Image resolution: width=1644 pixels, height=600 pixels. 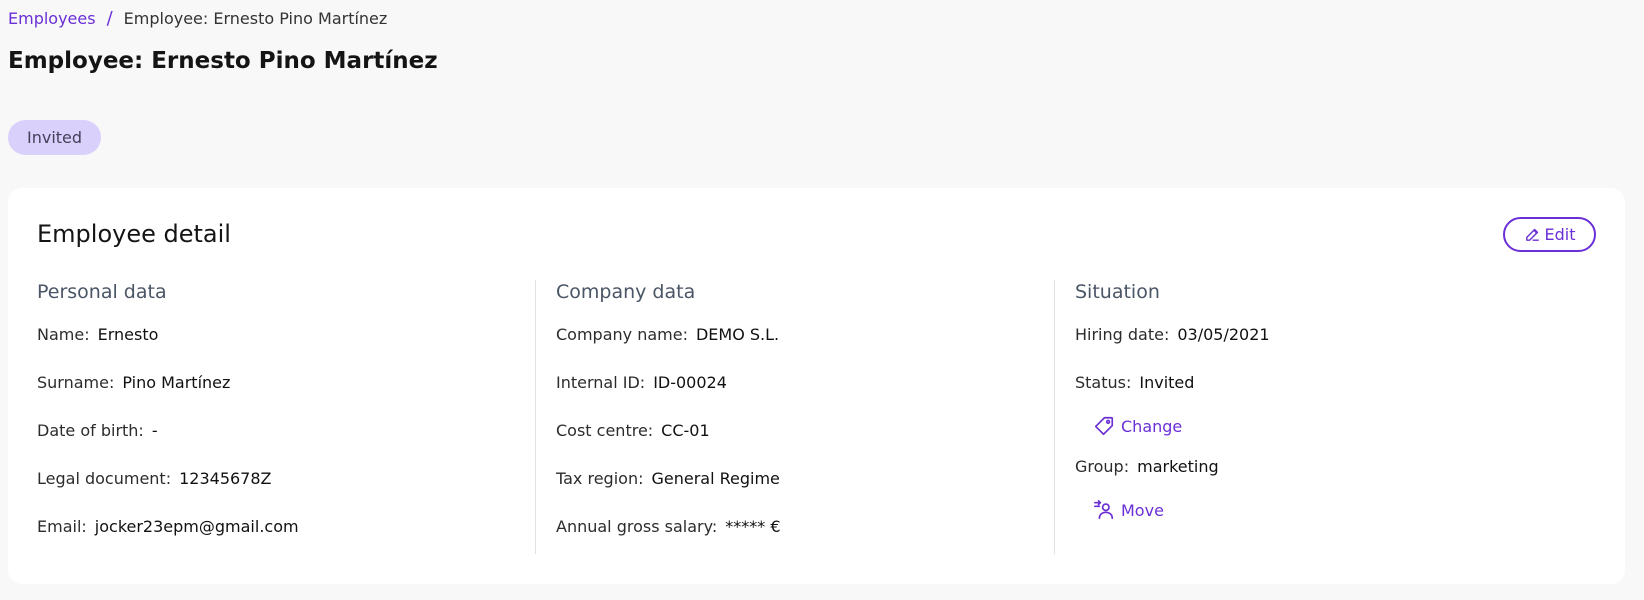 I want to click on field-value: ID-00024, so click(x=690, y=382).